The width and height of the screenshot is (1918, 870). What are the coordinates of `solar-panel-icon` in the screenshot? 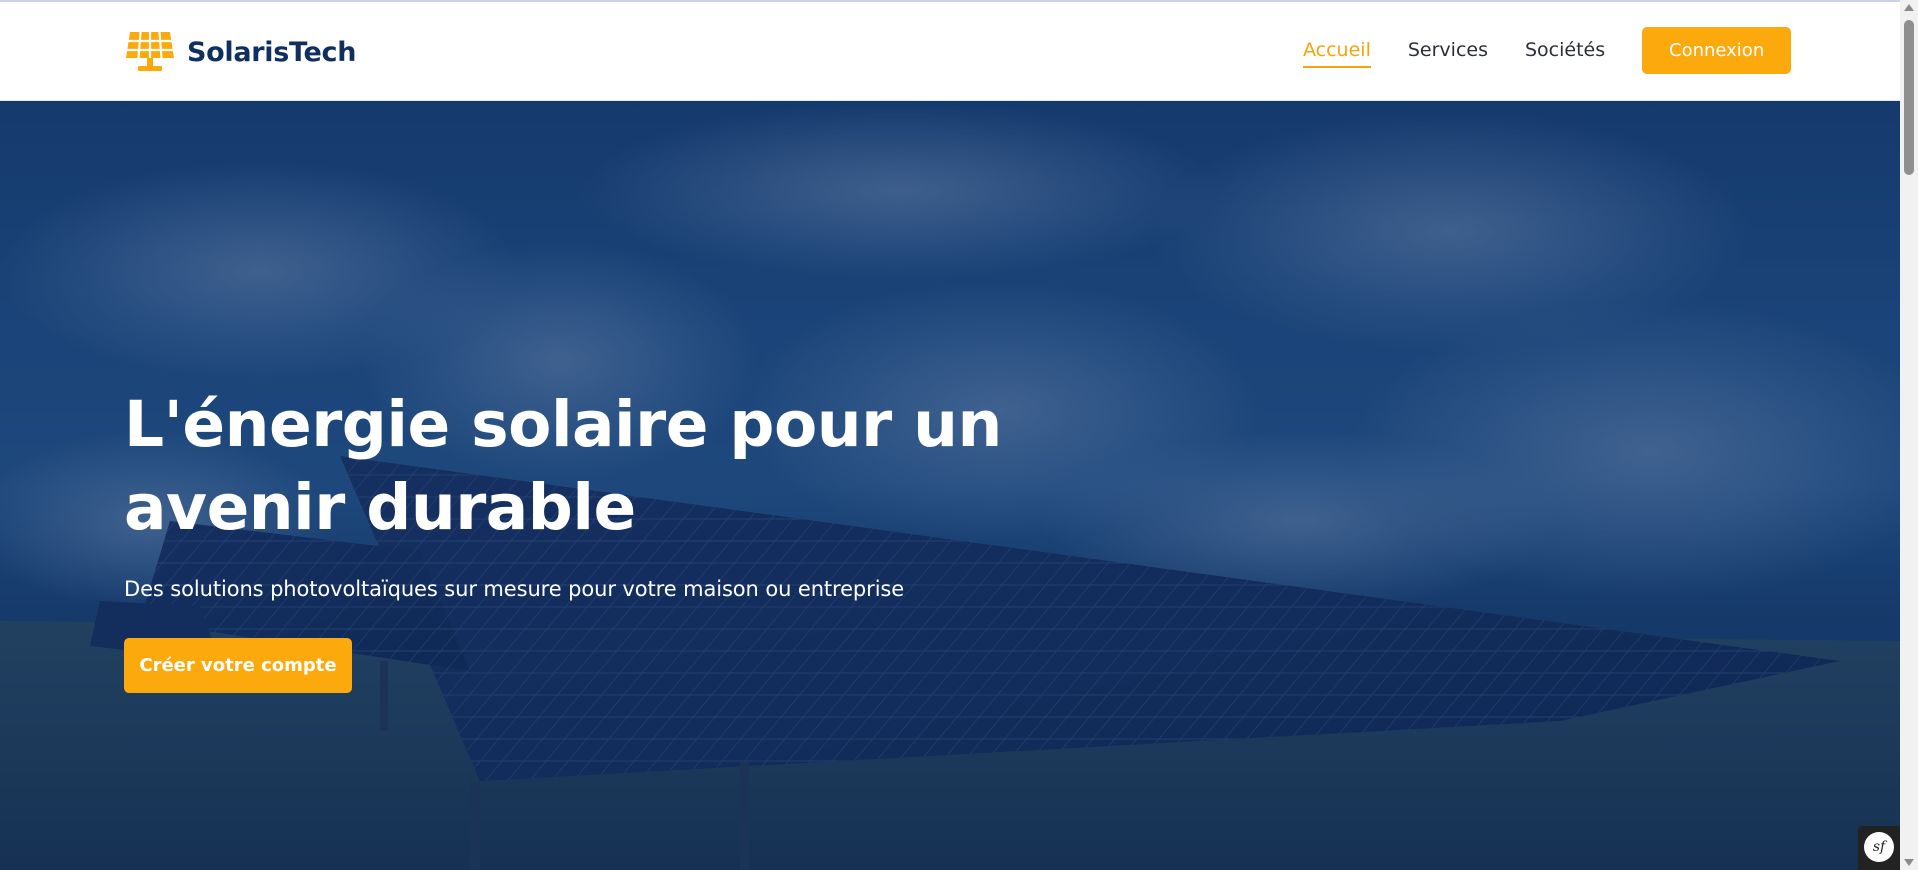 It's located at (150, 51).